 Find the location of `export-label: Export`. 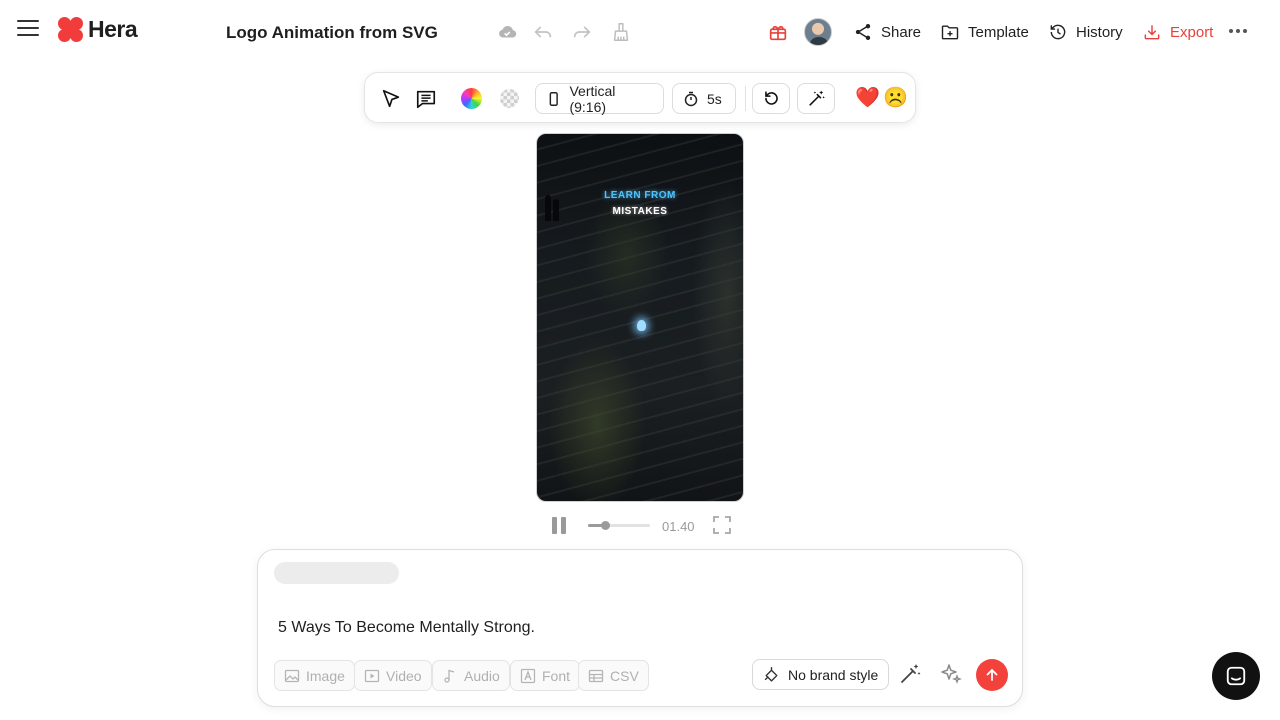

export-label: Export is located at coordinates (1192, 32).